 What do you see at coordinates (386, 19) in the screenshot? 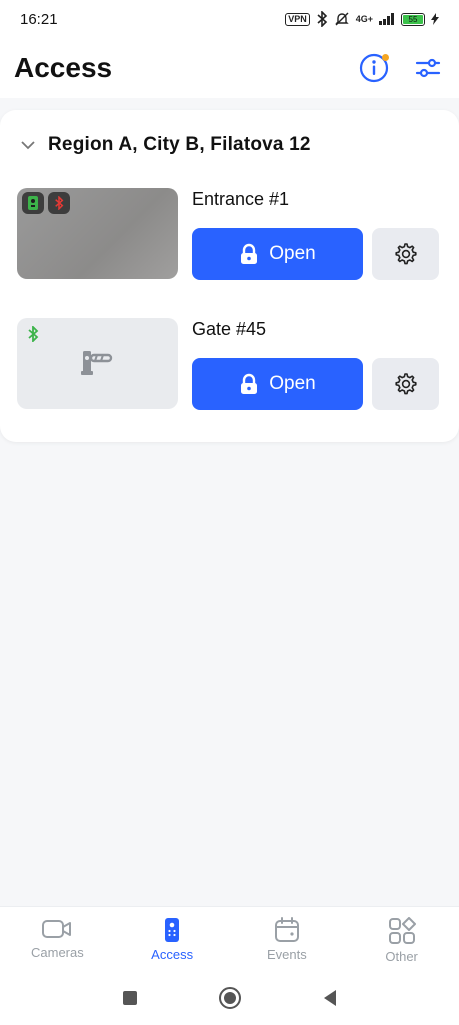
I see `signal-icon` at bounding box center [386, 19].